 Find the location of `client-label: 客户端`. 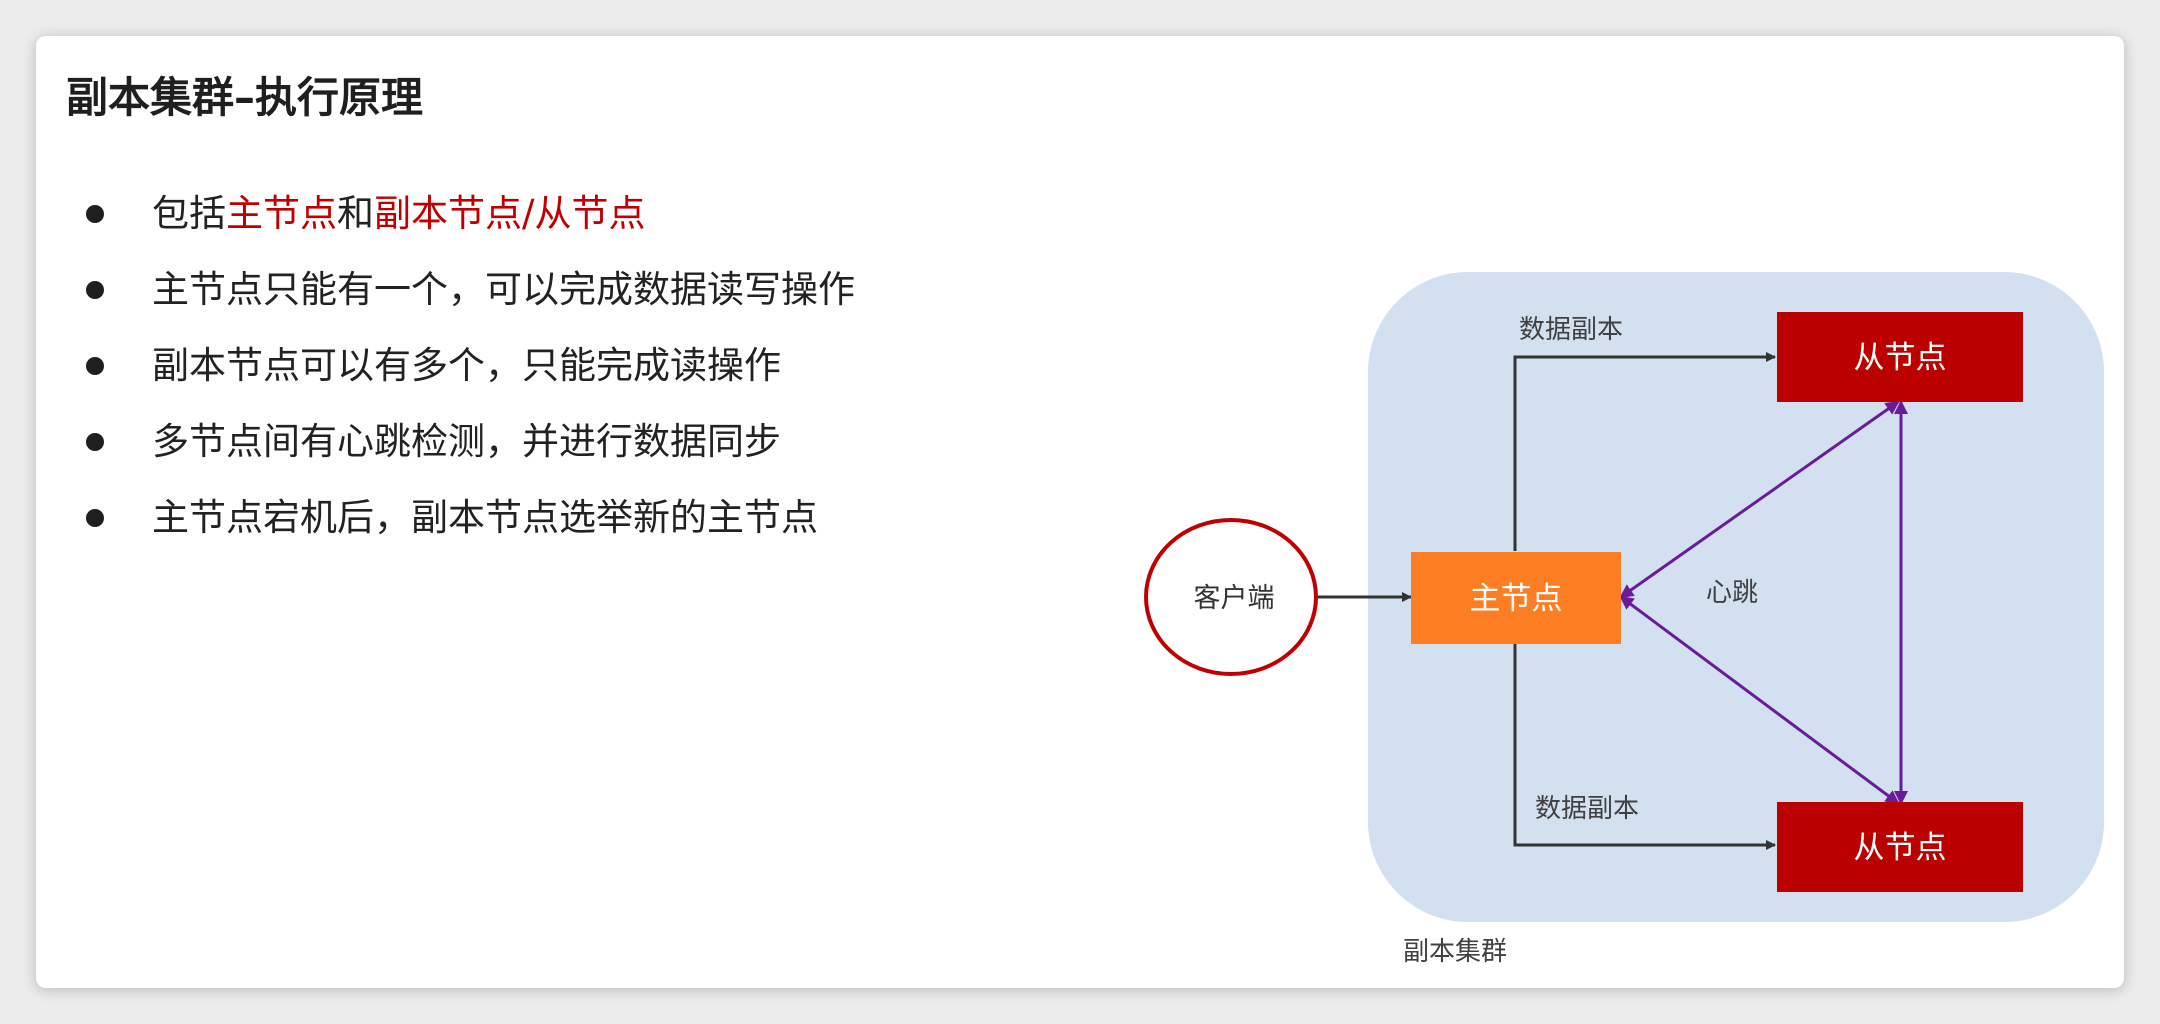

client-label: 客户端 is located at coordinates (1234, 598).